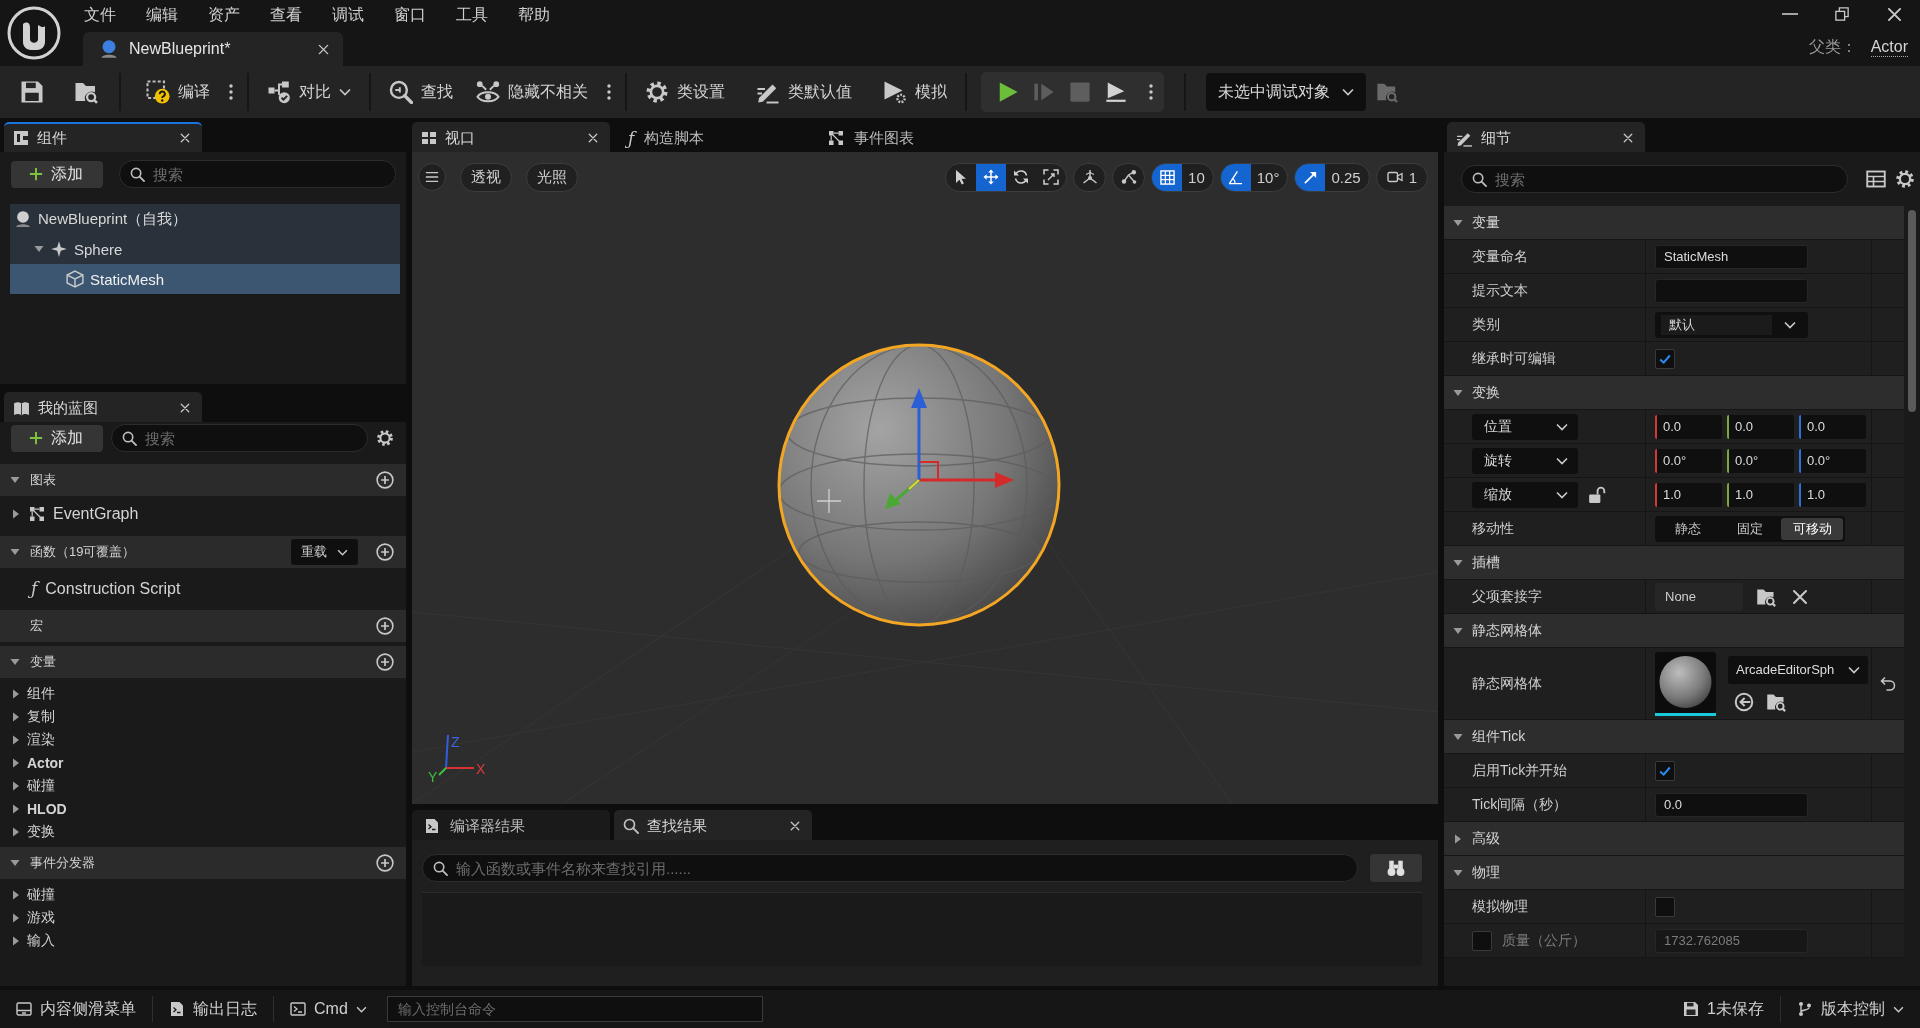 The height and width of the screenshot is (1028, 1920). I want to click on transform-dropdown: 旋转, so click(1525, 460).